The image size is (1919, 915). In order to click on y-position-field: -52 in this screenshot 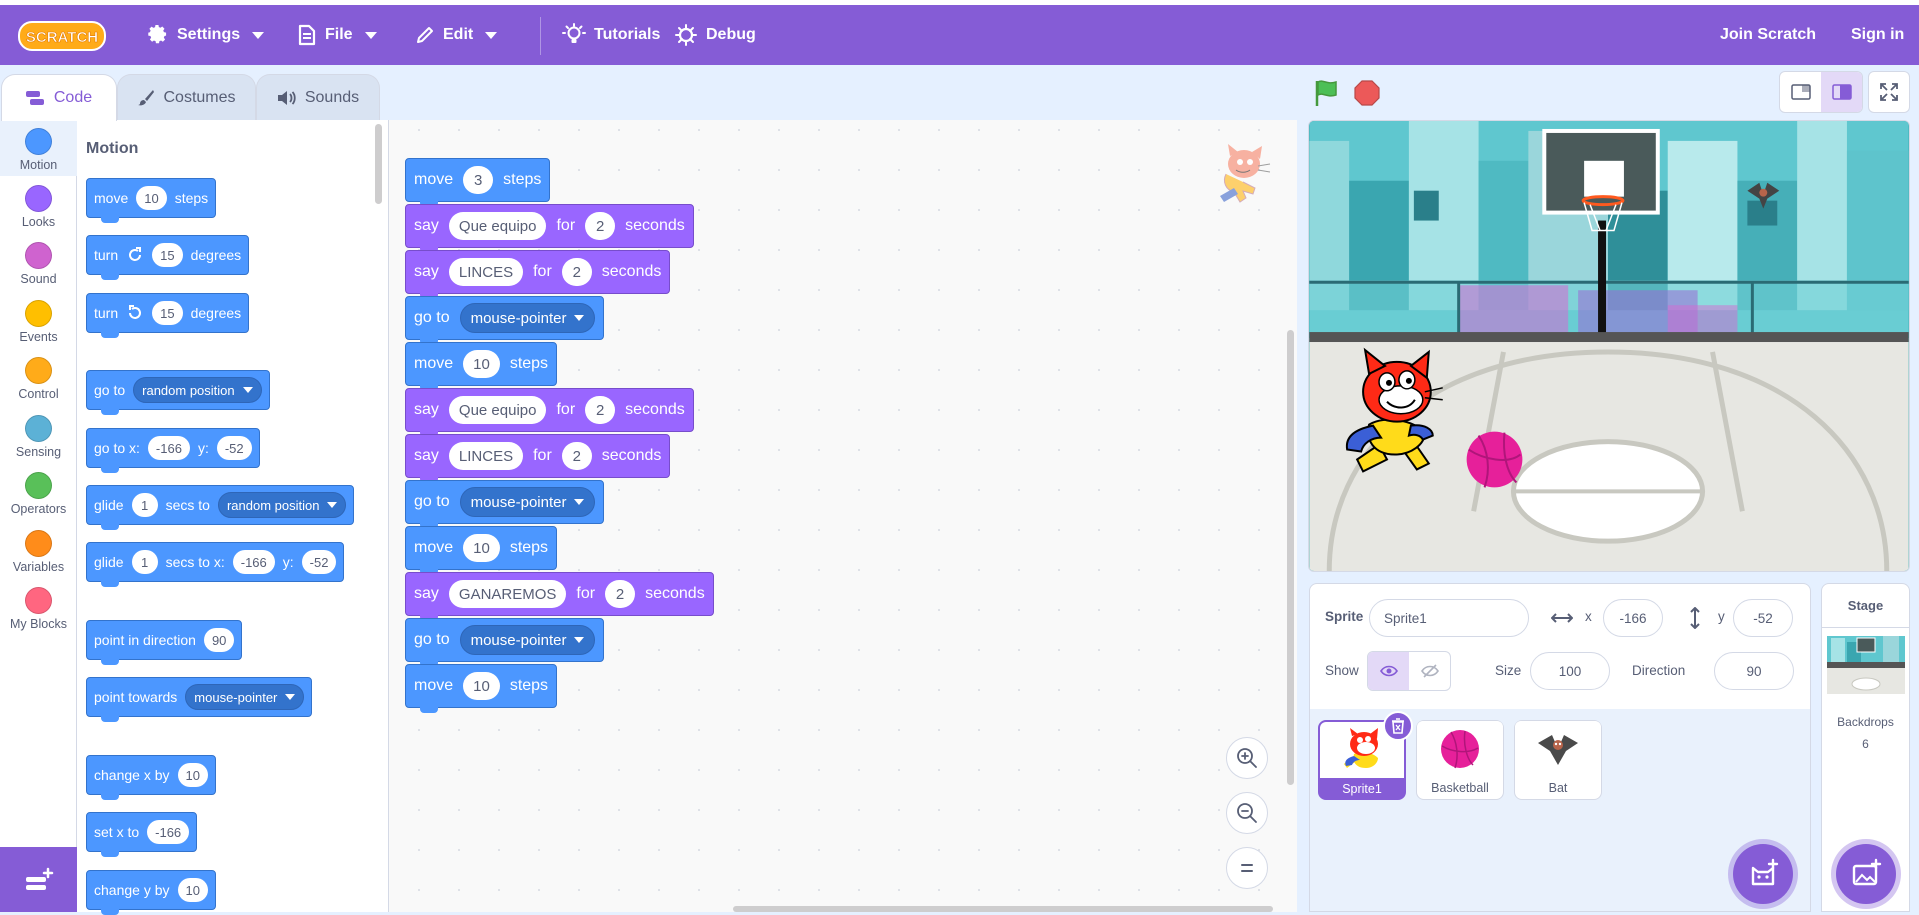, I will do `click(1763, 618)`.